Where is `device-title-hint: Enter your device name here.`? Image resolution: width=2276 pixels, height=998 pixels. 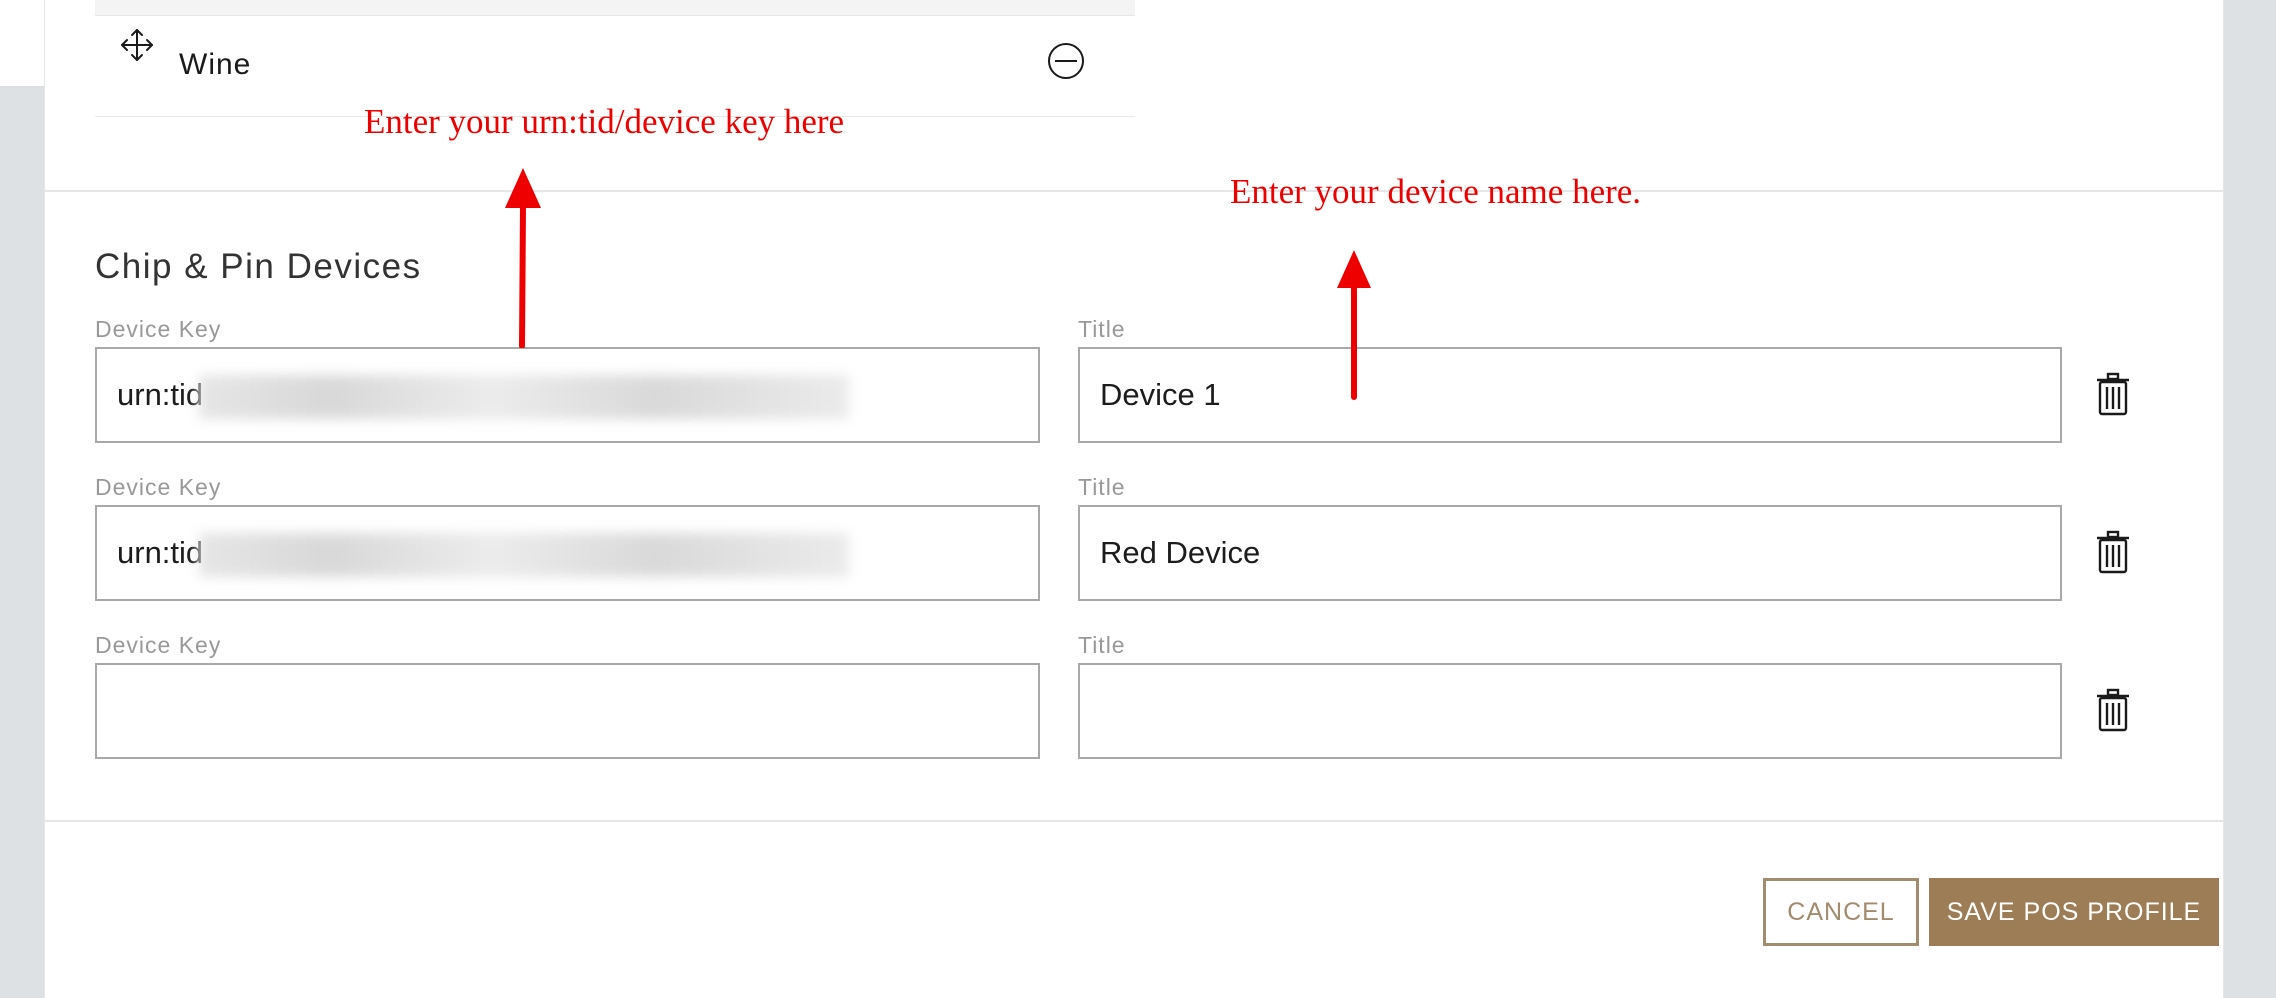
device-title-hint: Enter your device name here. is located at coordinates (1436, 191).